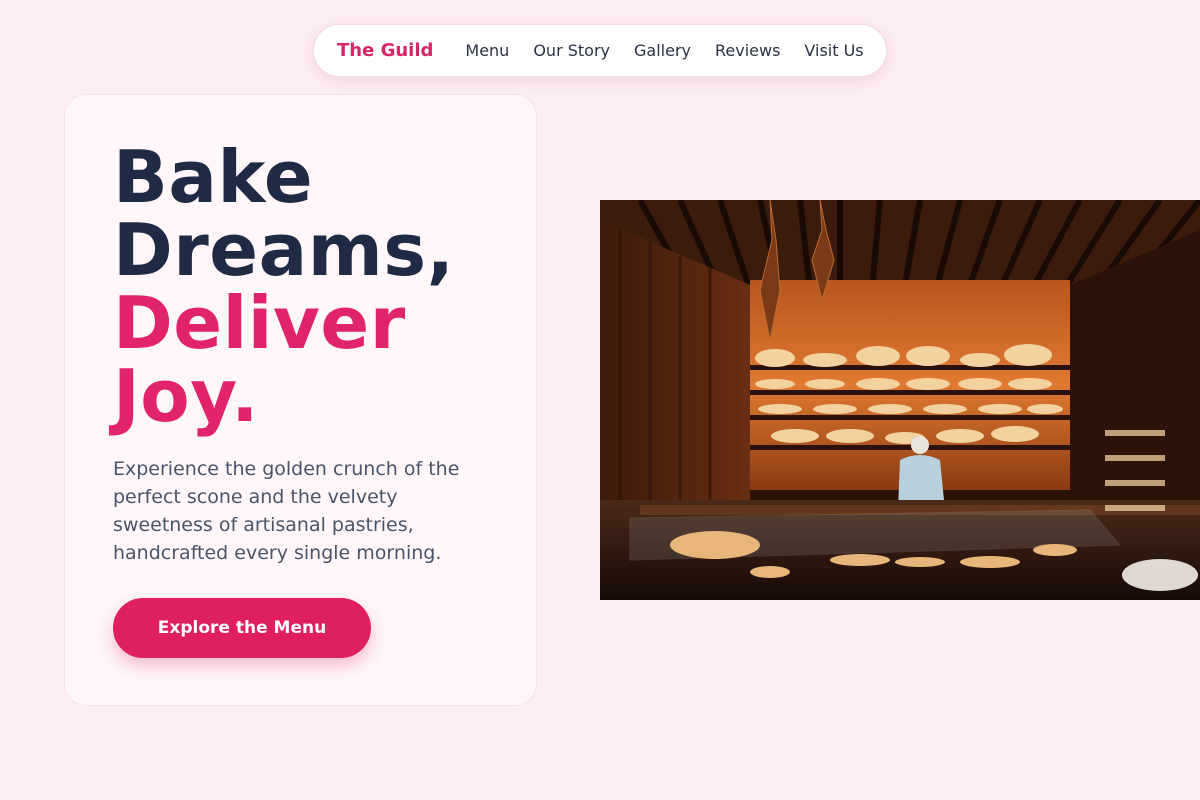 Image resolution: width=1200 pixels, height=800 pixels. What do you see at coordinates (747, 50) in the screenshot?
I see `nav-link-reviews: Reviews` at bounding box center [747, 50].